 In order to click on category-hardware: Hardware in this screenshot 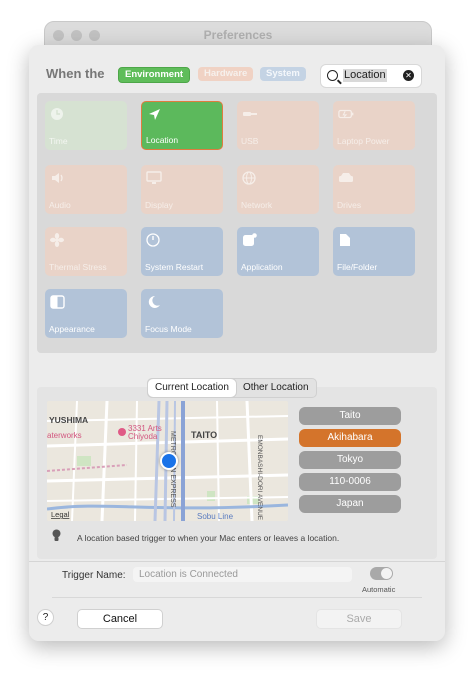, I will do `click(226, 74)`.